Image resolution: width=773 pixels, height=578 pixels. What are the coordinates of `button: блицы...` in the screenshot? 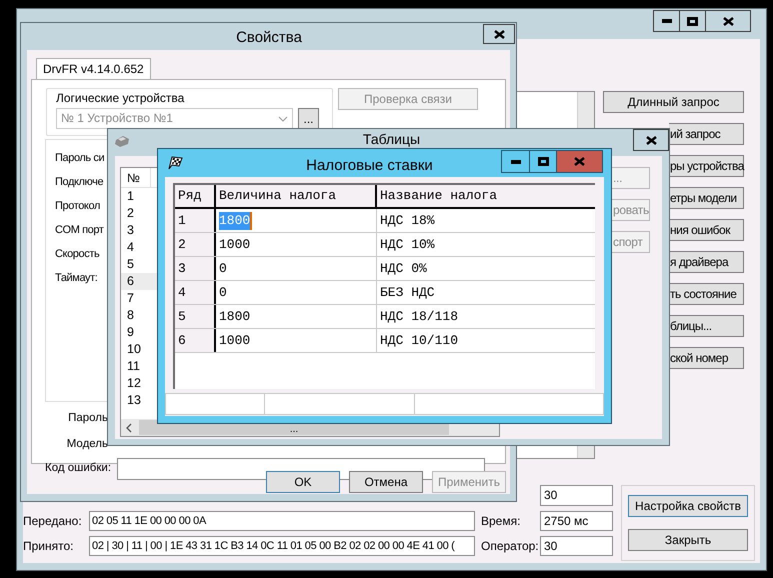 It's located at (706, 326).